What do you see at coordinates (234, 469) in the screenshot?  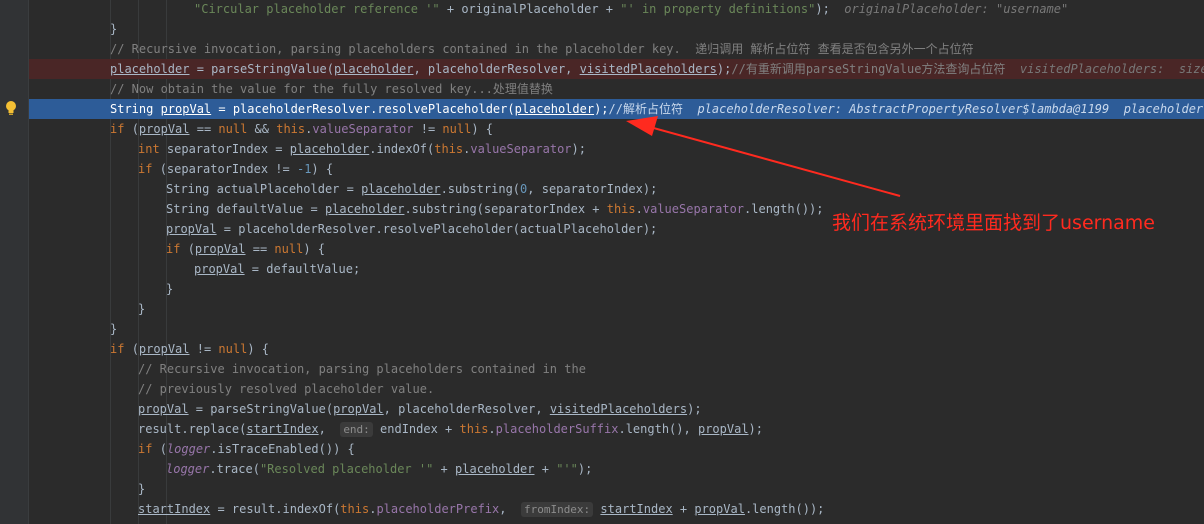 I see `code-token: .trace(` at bounding box center [234, 469].